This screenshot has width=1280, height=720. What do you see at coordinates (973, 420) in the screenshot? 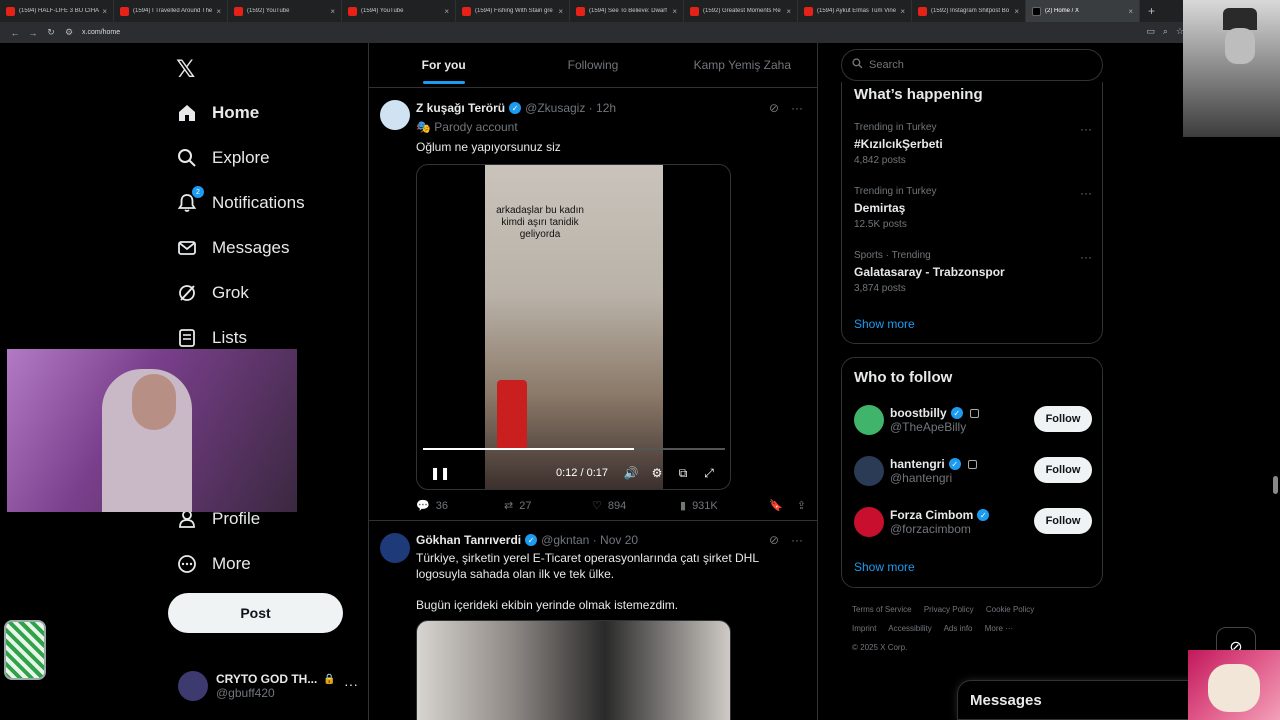
I see `follow-suggestion: boostbilly ✓ @TheApeBilly Follow` at bounding box center [973, 420].